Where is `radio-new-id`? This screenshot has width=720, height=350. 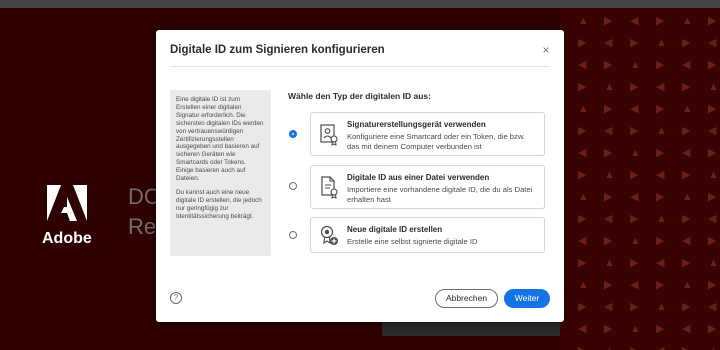
radio-new-id is located at coordinates (293, 235).